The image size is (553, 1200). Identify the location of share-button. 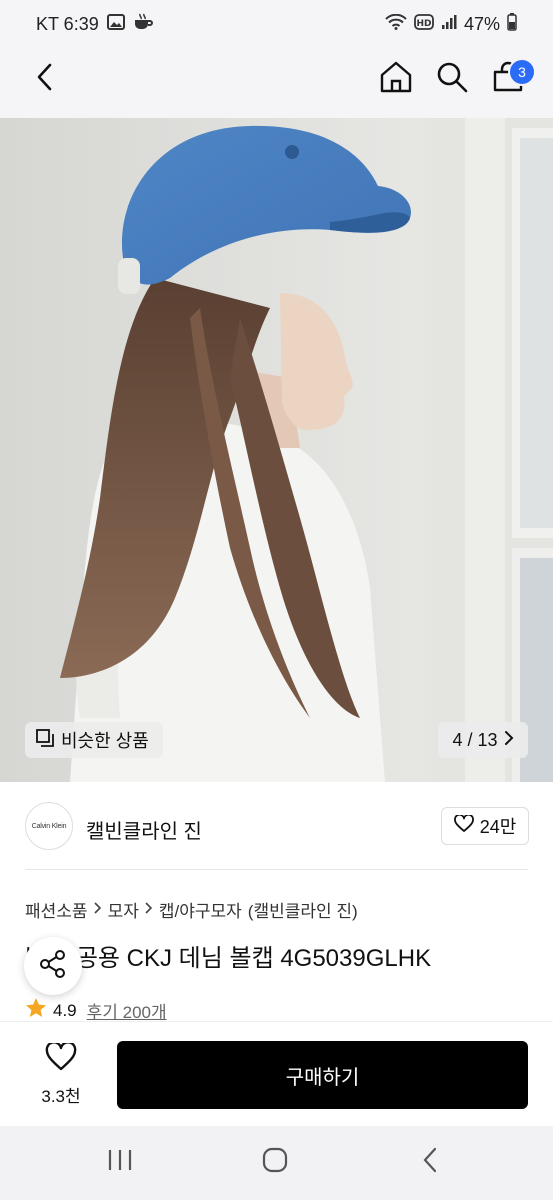
(53, 966).